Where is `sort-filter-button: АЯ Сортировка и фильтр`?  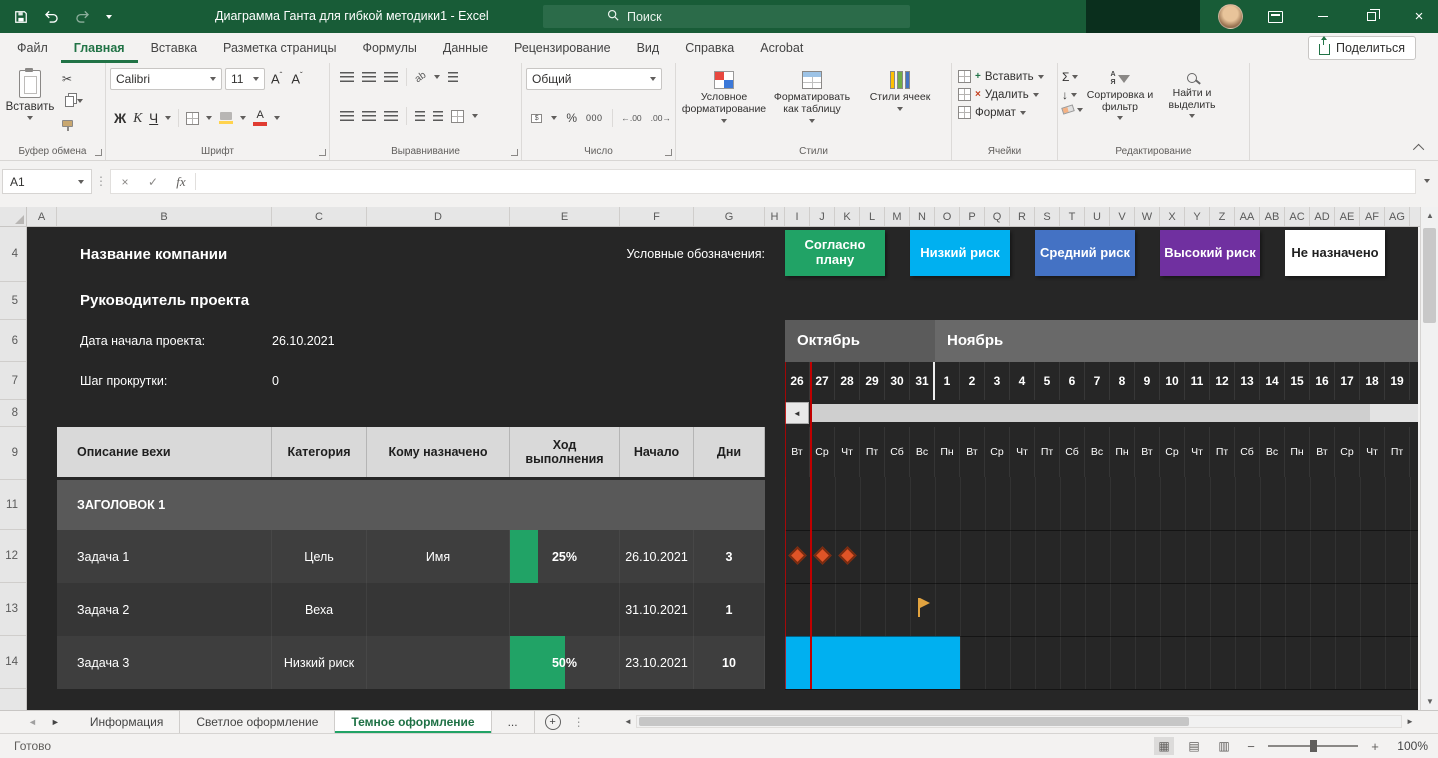 sort-filter-button: АЯ Сортировка и фильтр is located at coordinates (1120, 94).